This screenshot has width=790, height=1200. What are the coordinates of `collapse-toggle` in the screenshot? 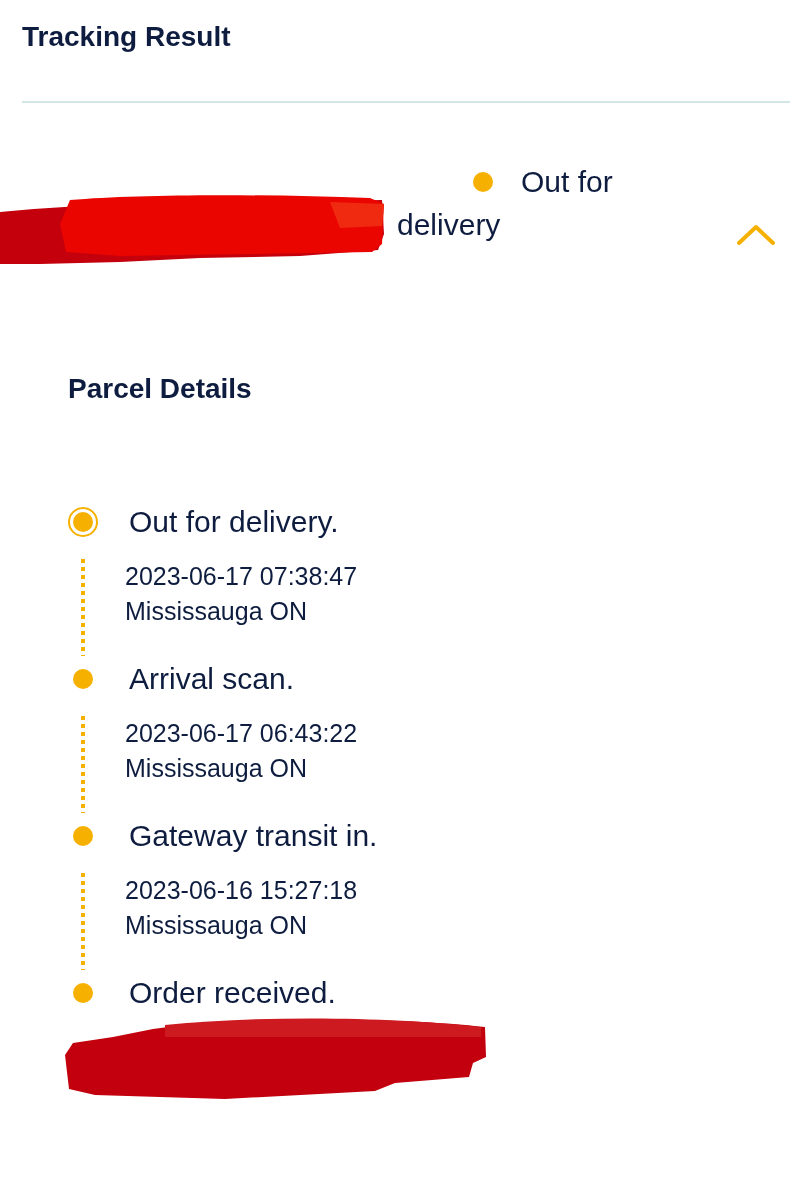 It's located at (756, 235).